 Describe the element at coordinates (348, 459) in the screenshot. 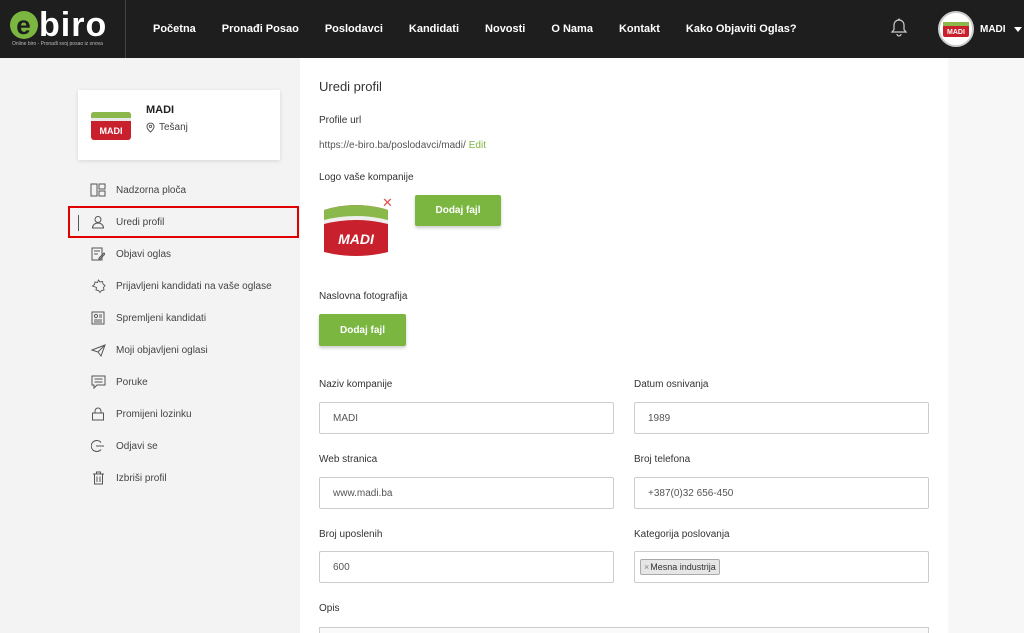

I see `website-label: Web stranica` at that location.